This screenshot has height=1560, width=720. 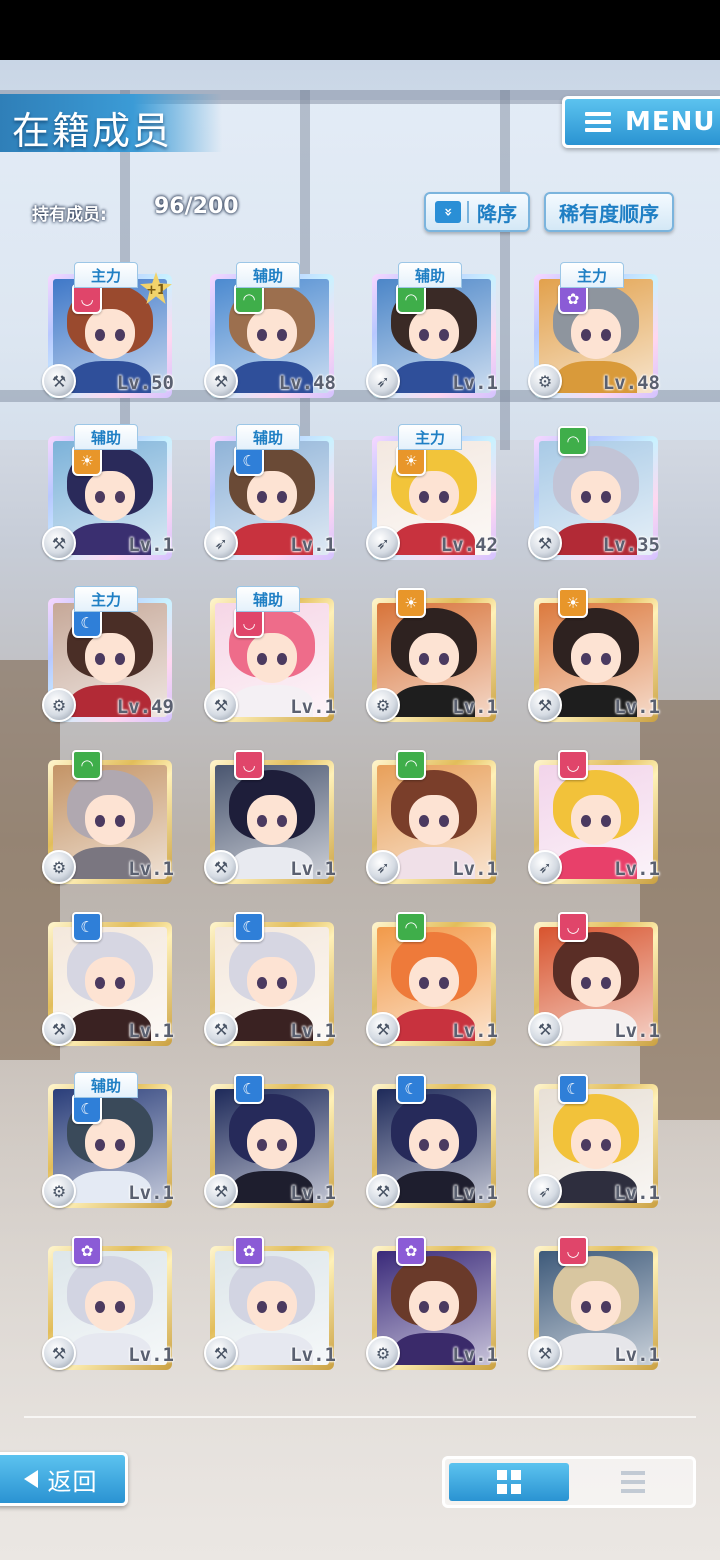 I want to click on hammer-icon: ⚒, so click(x=383, y=1029).